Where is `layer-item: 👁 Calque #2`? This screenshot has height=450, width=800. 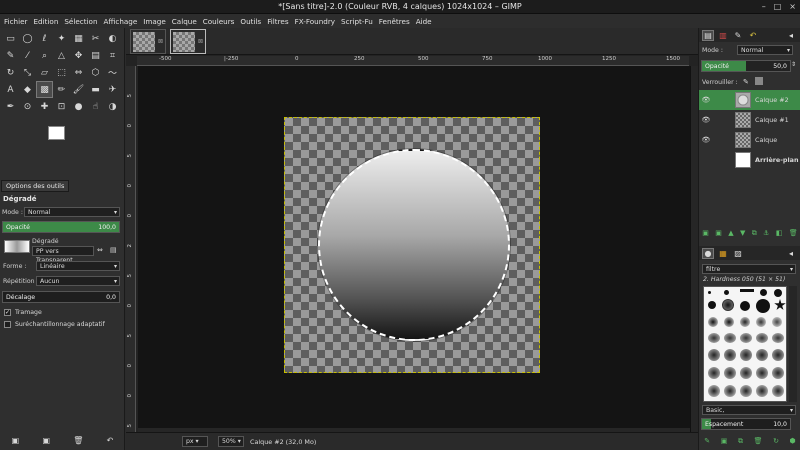 layer-item: 👁 Calque #2 is located at coordinates (749, 100).